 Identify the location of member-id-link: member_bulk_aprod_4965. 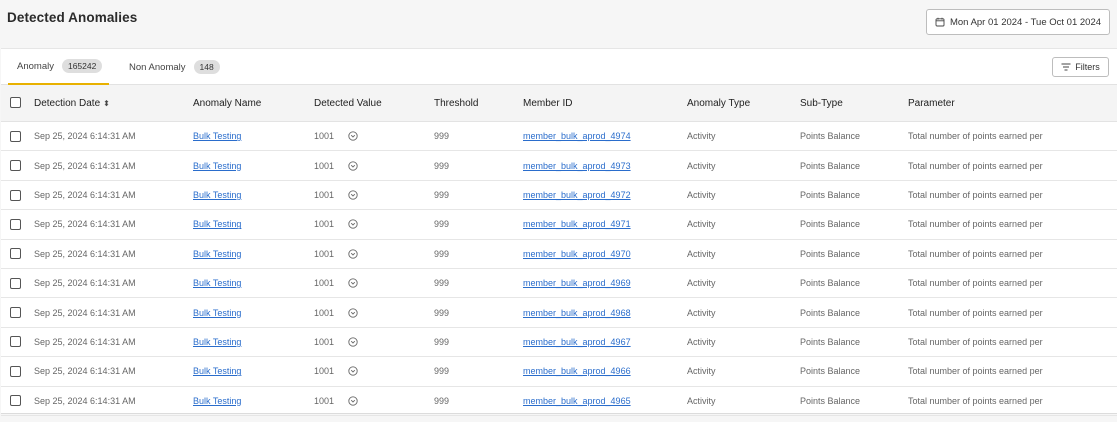
(577, 401).